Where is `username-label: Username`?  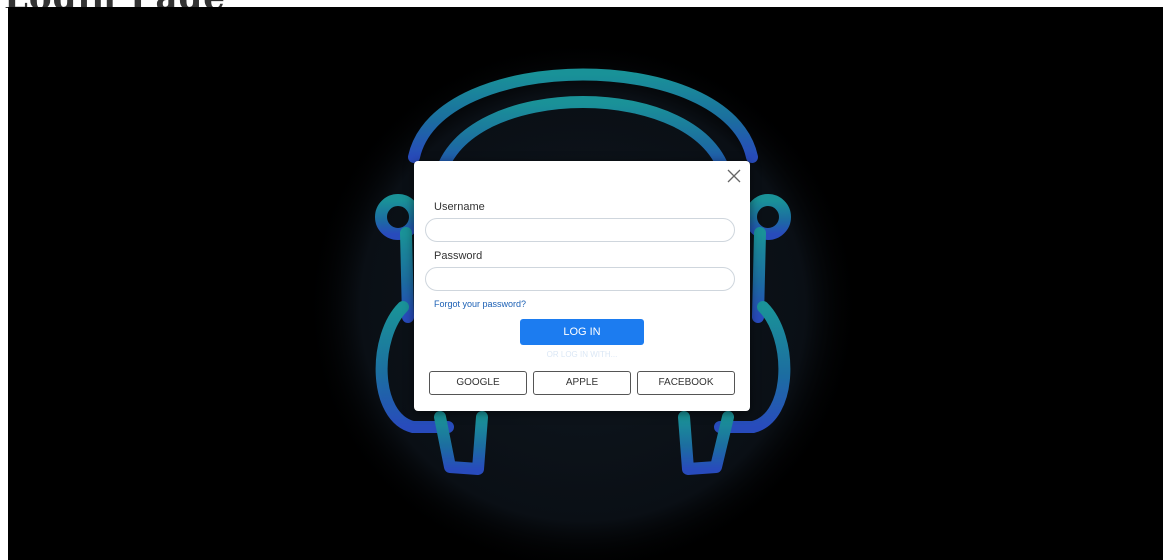 username-label: Username is located at coordinates (459, 207).